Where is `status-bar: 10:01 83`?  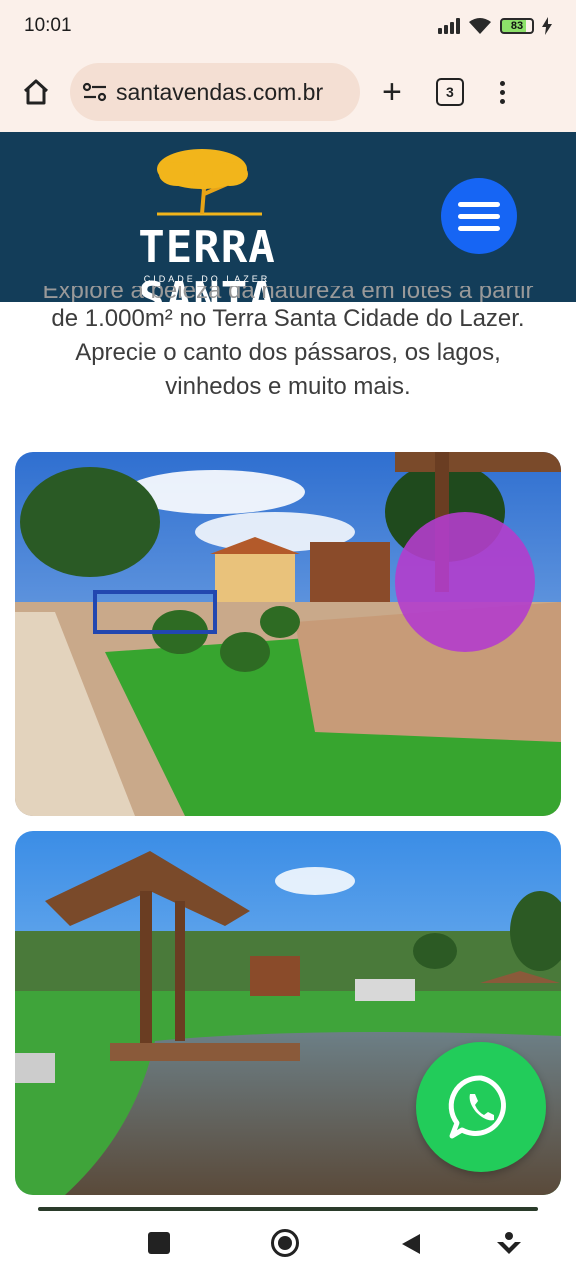 status-bar: 10:01 83 is located at coordinates (288, 26).